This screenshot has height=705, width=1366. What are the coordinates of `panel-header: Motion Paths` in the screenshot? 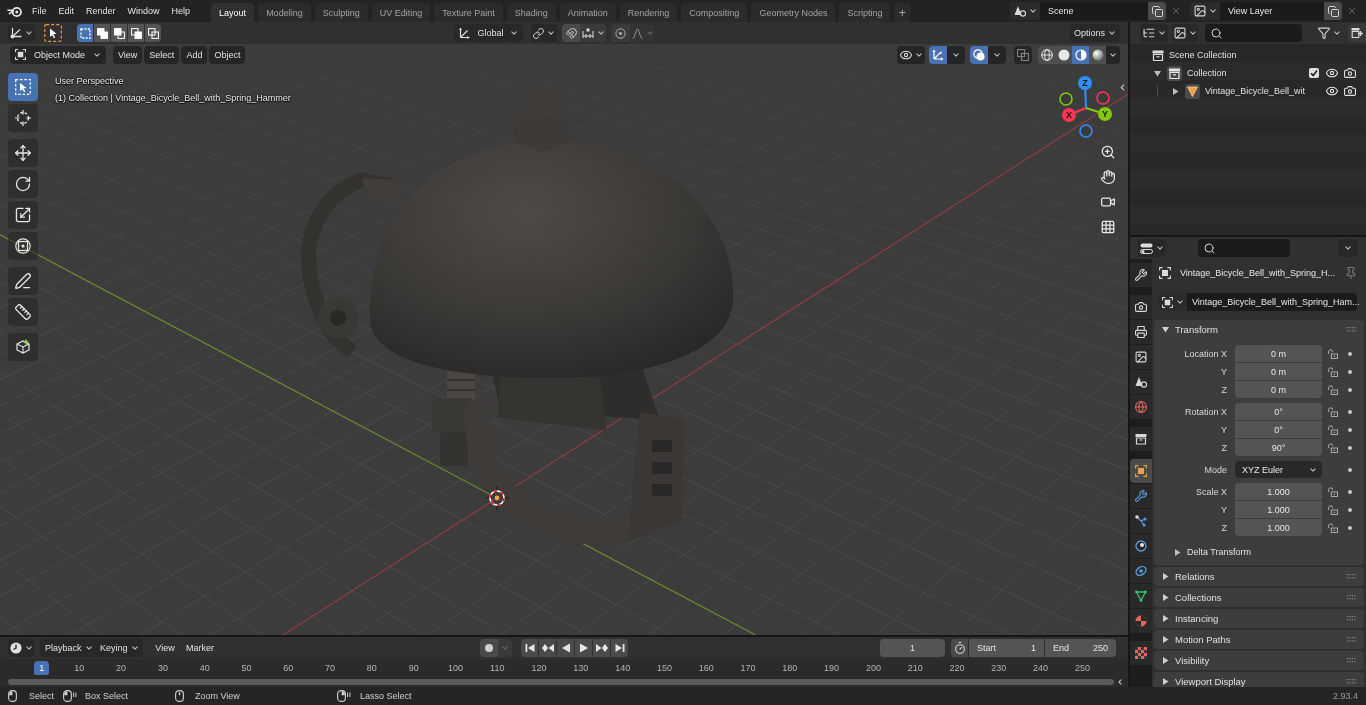 It's located at (1259, 639).